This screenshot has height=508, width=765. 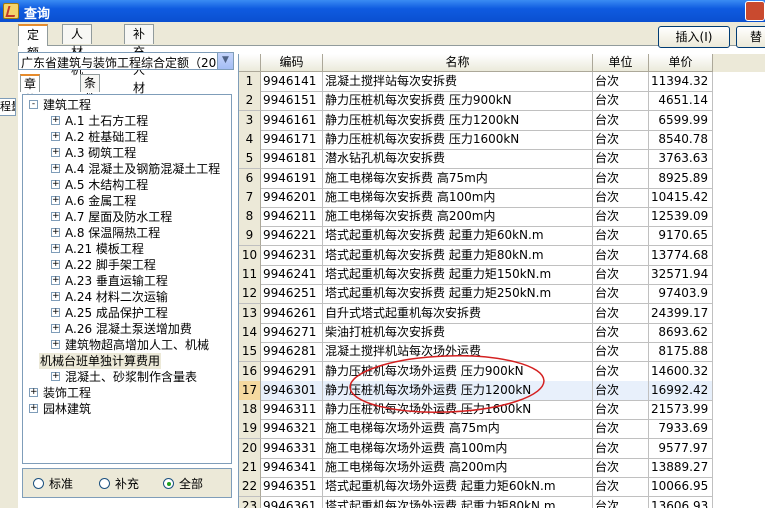 What do you see at coordinates (225, 61) in the screenshot?
I see `chevron-down-icon: ▼` at bounding box center [225, 61].